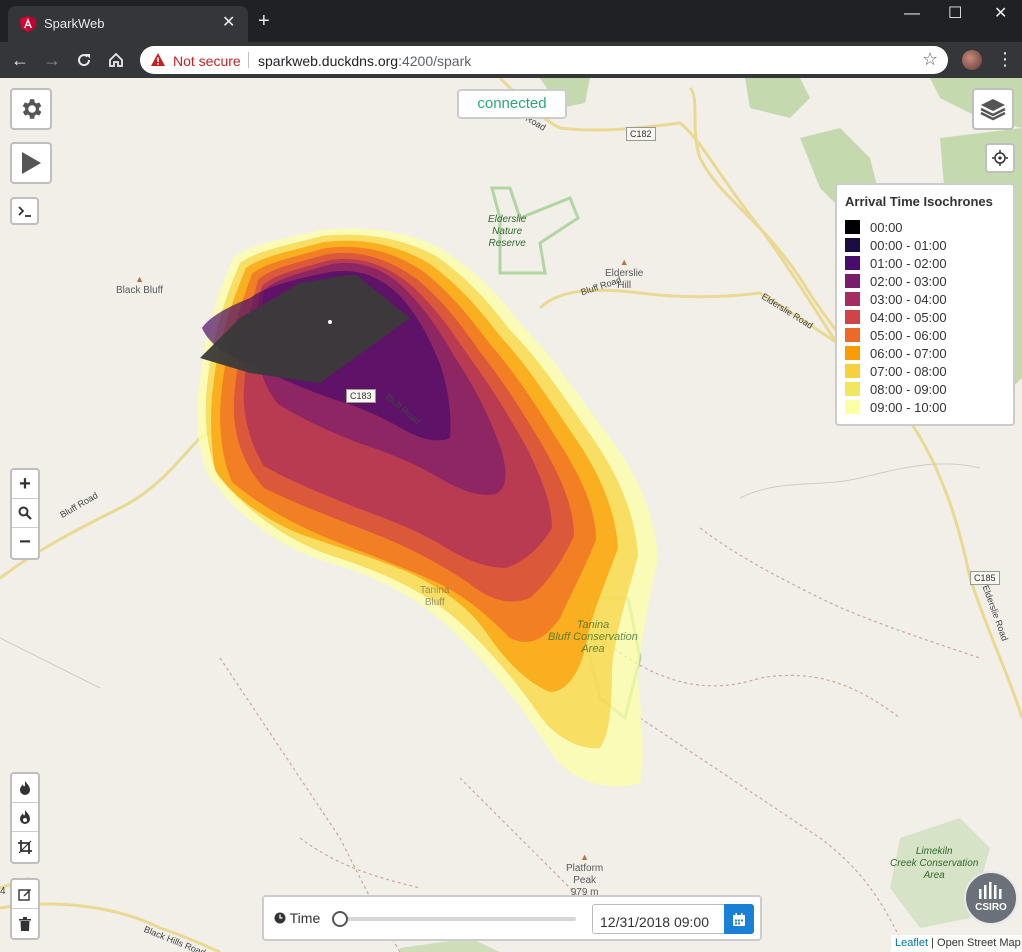  What do you see at coordinates (328, 61) in the screenshot?
I see `url-host: sparkweb.duckdns.org` at bounding box center [328, 61].